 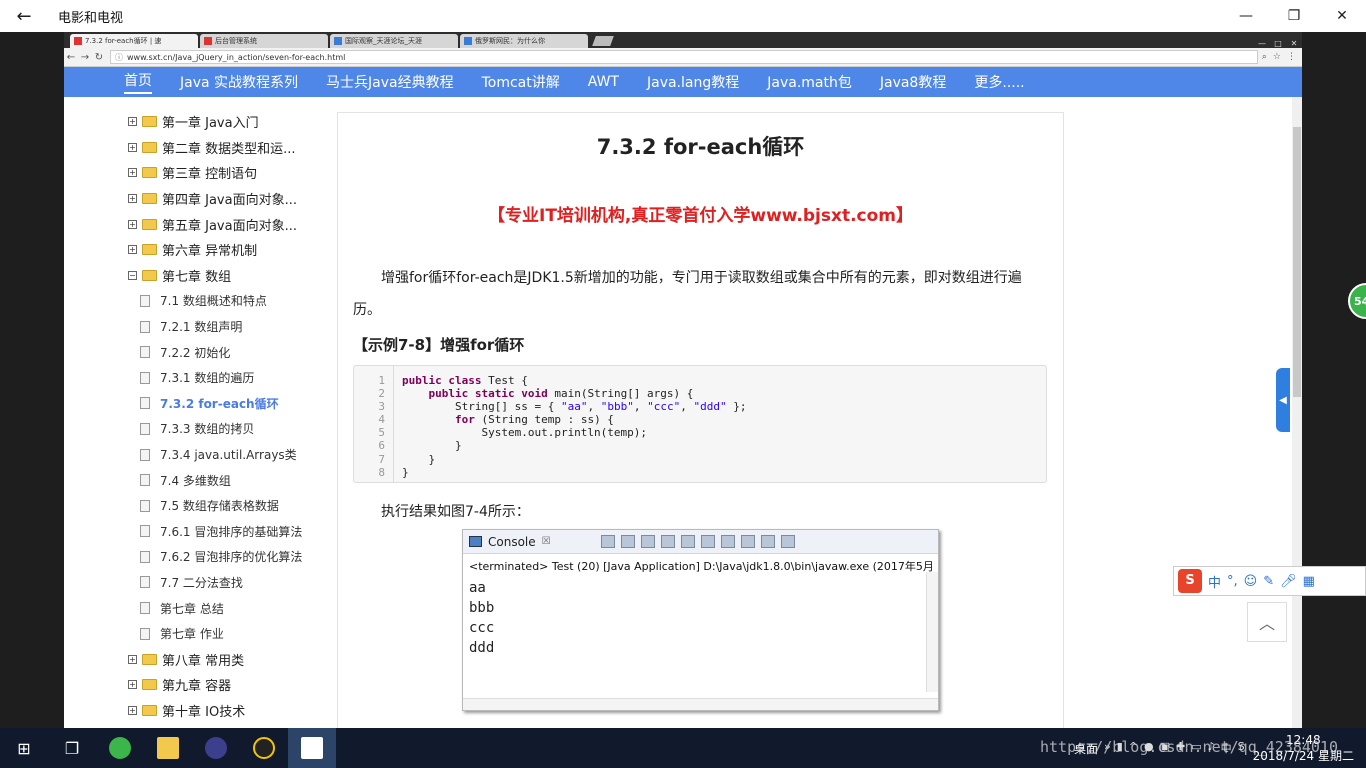 I want to click on site-favicon-icon, so click(x=338, y=41).